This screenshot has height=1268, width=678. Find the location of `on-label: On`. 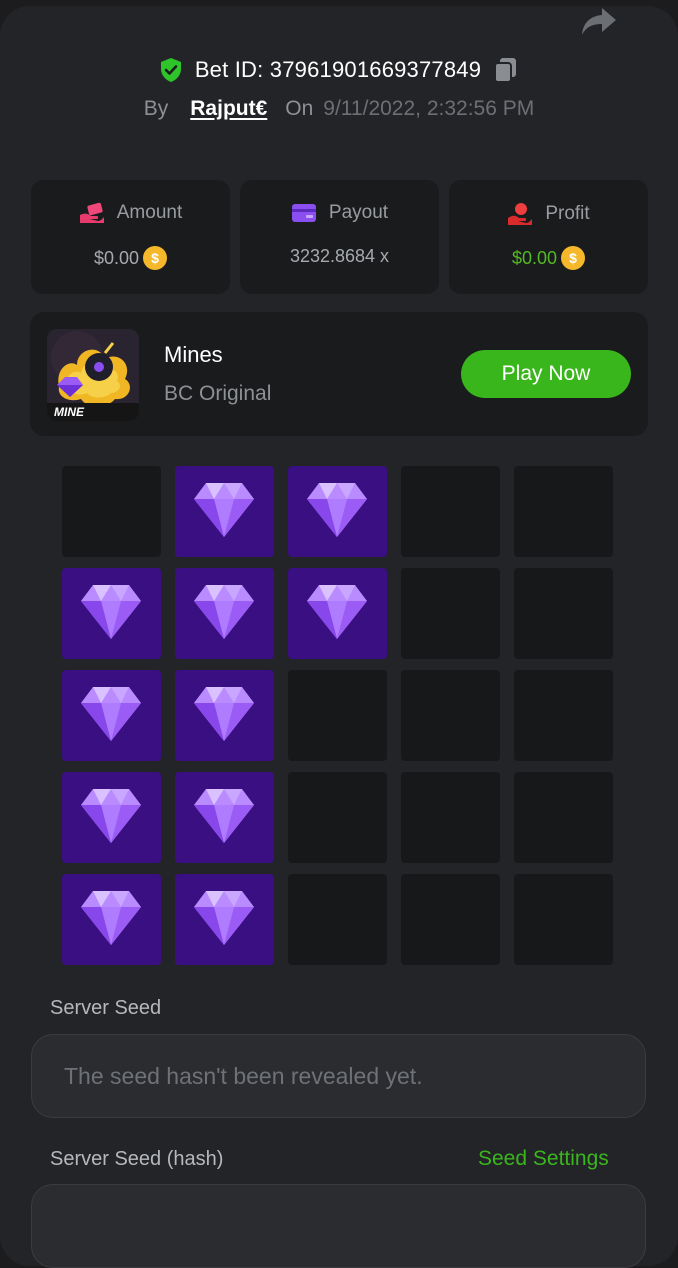

on-label: On is located at coordinates (299, 108).